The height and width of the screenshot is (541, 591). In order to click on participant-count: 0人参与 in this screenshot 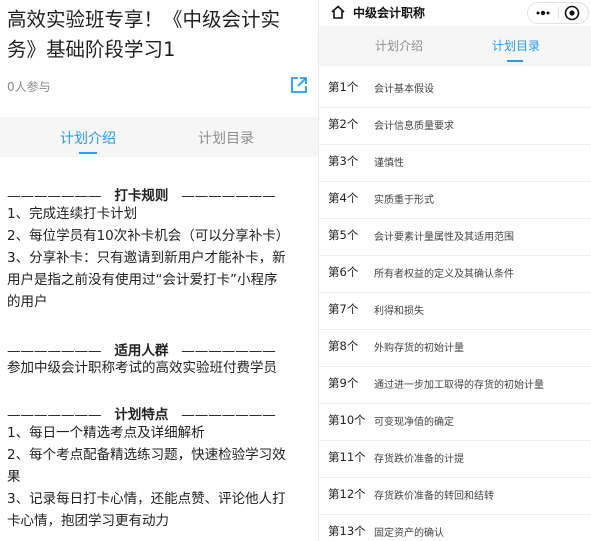, I will do `click(29, 87)`.